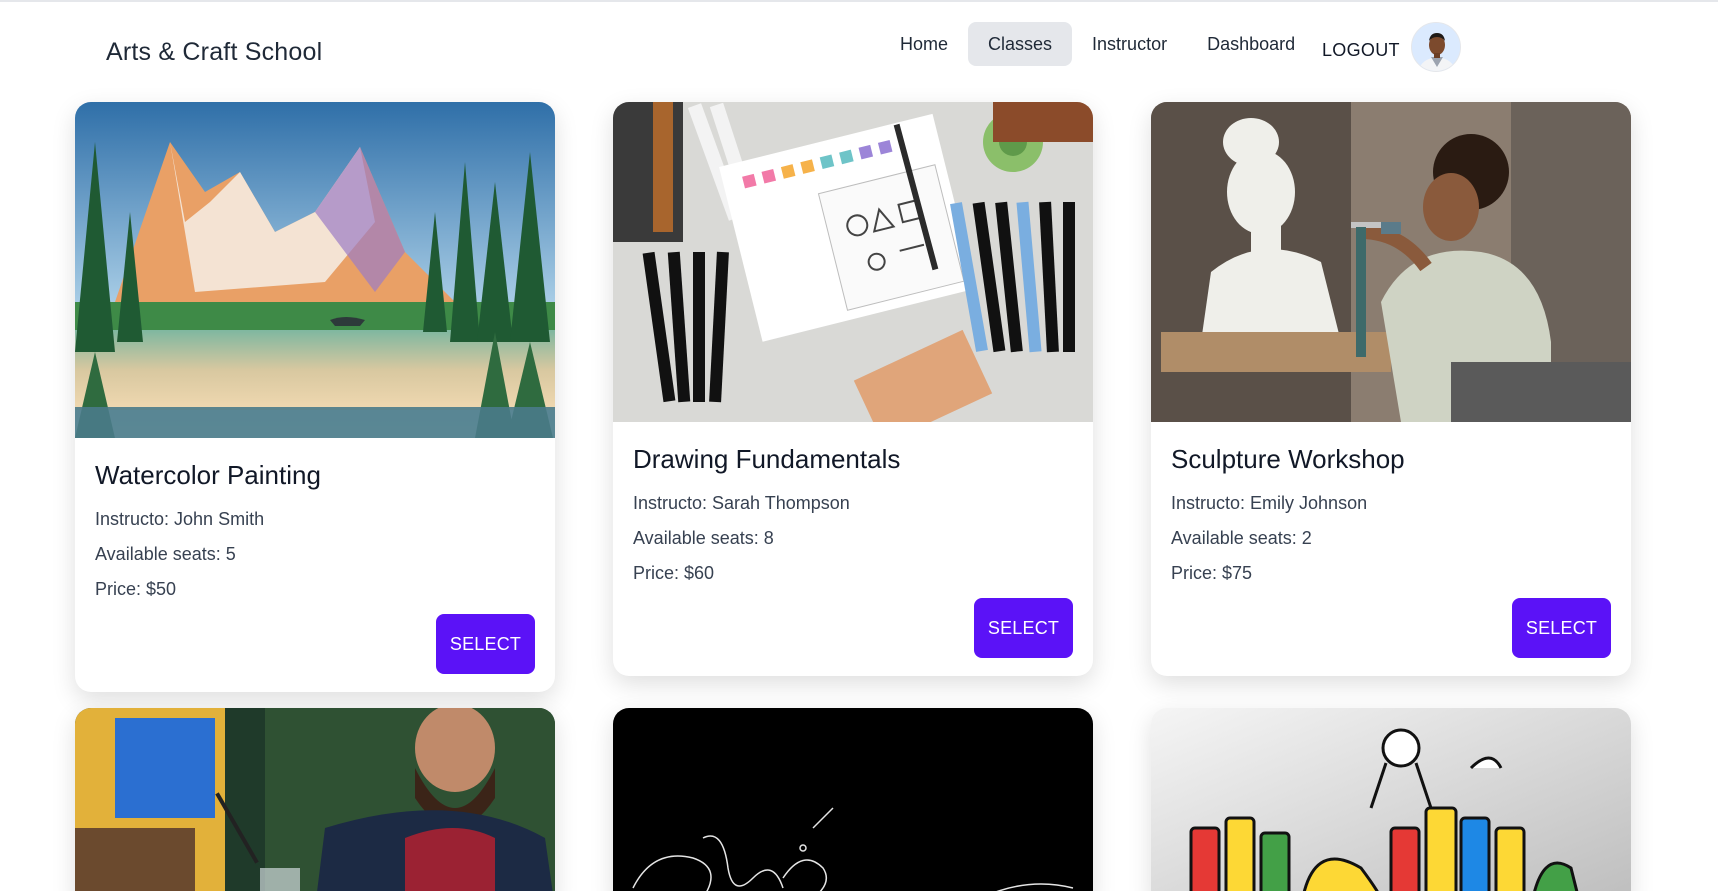 This screenshot has width=1718, height=891. I want to click on nav-instructor: Instructor, so click(1129, 44).